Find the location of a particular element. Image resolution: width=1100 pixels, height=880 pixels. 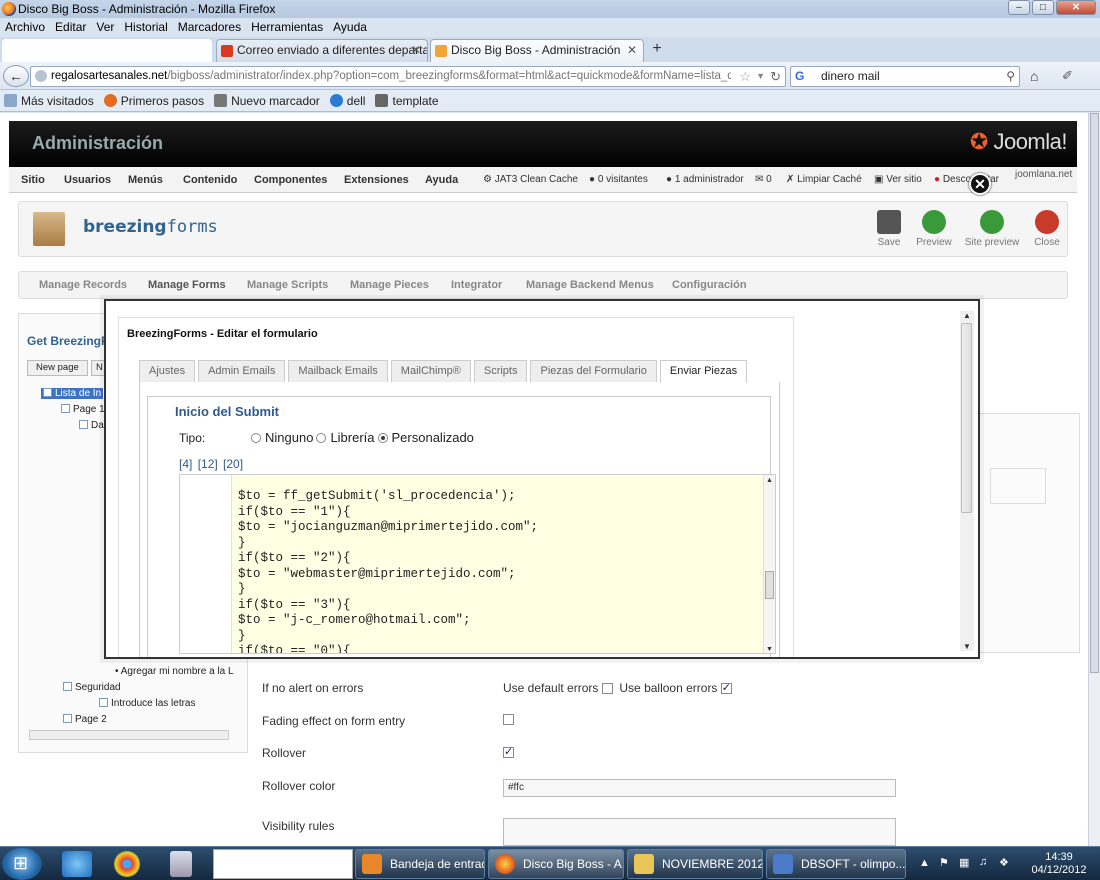

modal-scrollbar: ▲ ▼ is located at coordinates (967, 481).